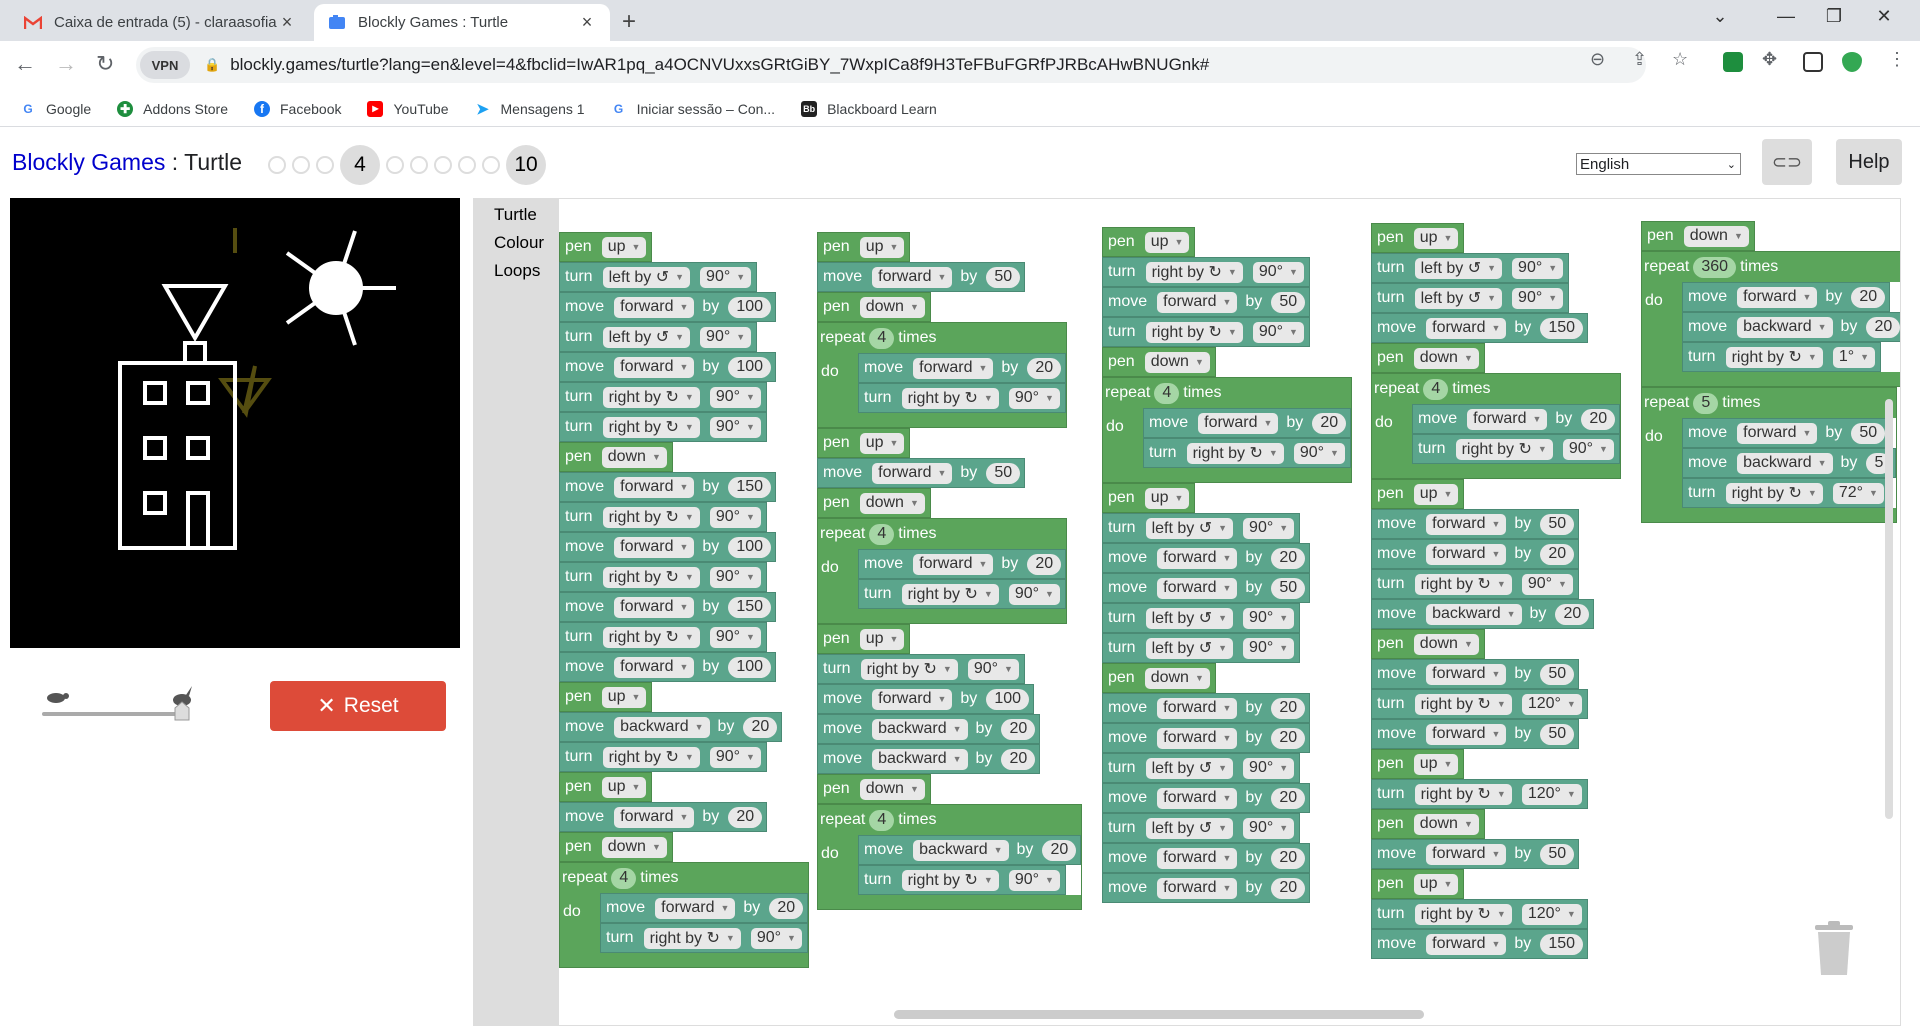 This screenshot has height=1028, width=1920. Describe the element at coordinates (1008, 699) in the screenshot. I see `number-field: 100` at that location.